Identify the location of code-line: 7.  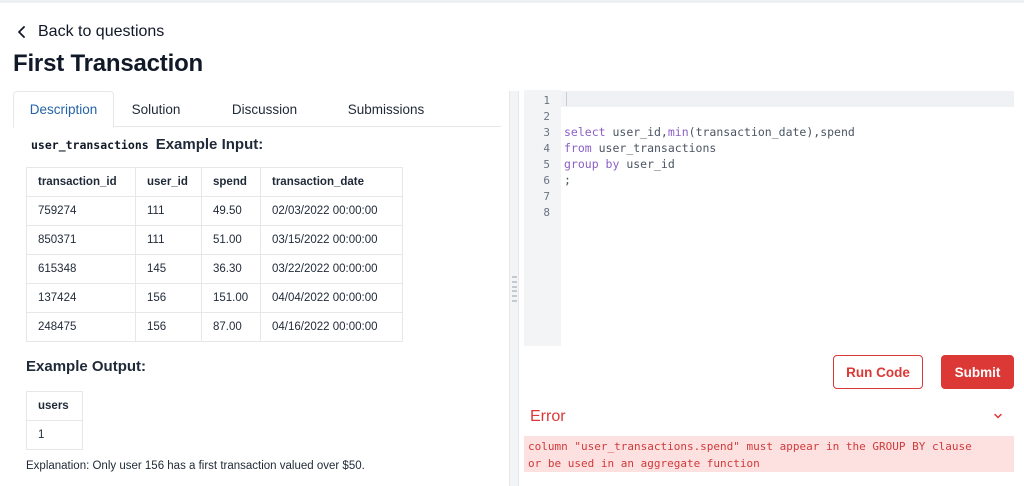
(769, 196).